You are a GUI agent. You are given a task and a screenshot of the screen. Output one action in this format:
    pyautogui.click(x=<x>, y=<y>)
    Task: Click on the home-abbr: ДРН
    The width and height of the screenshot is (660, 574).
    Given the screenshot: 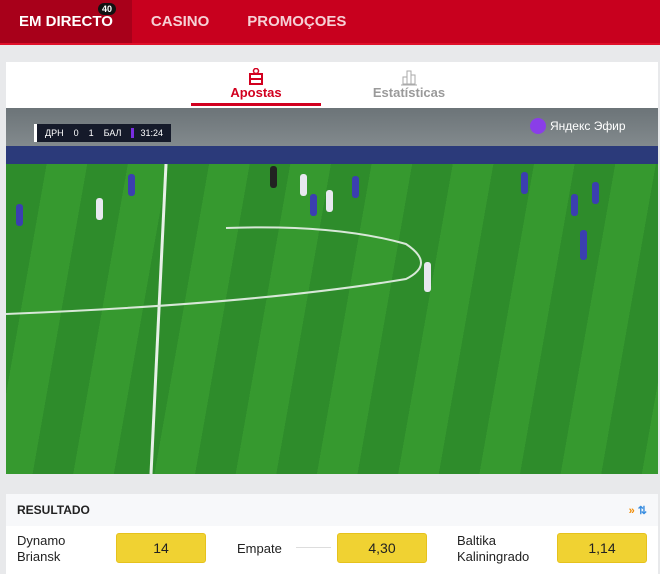 What is the action you would take?
    pyautogui.click(x=54, y=133)
    